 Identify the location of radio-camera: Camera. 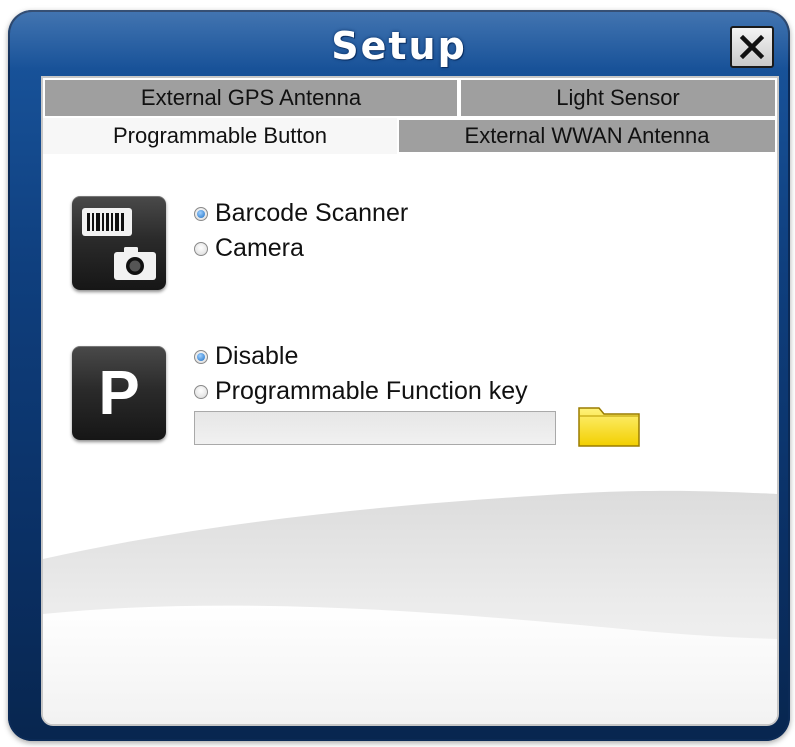
(249, 248).